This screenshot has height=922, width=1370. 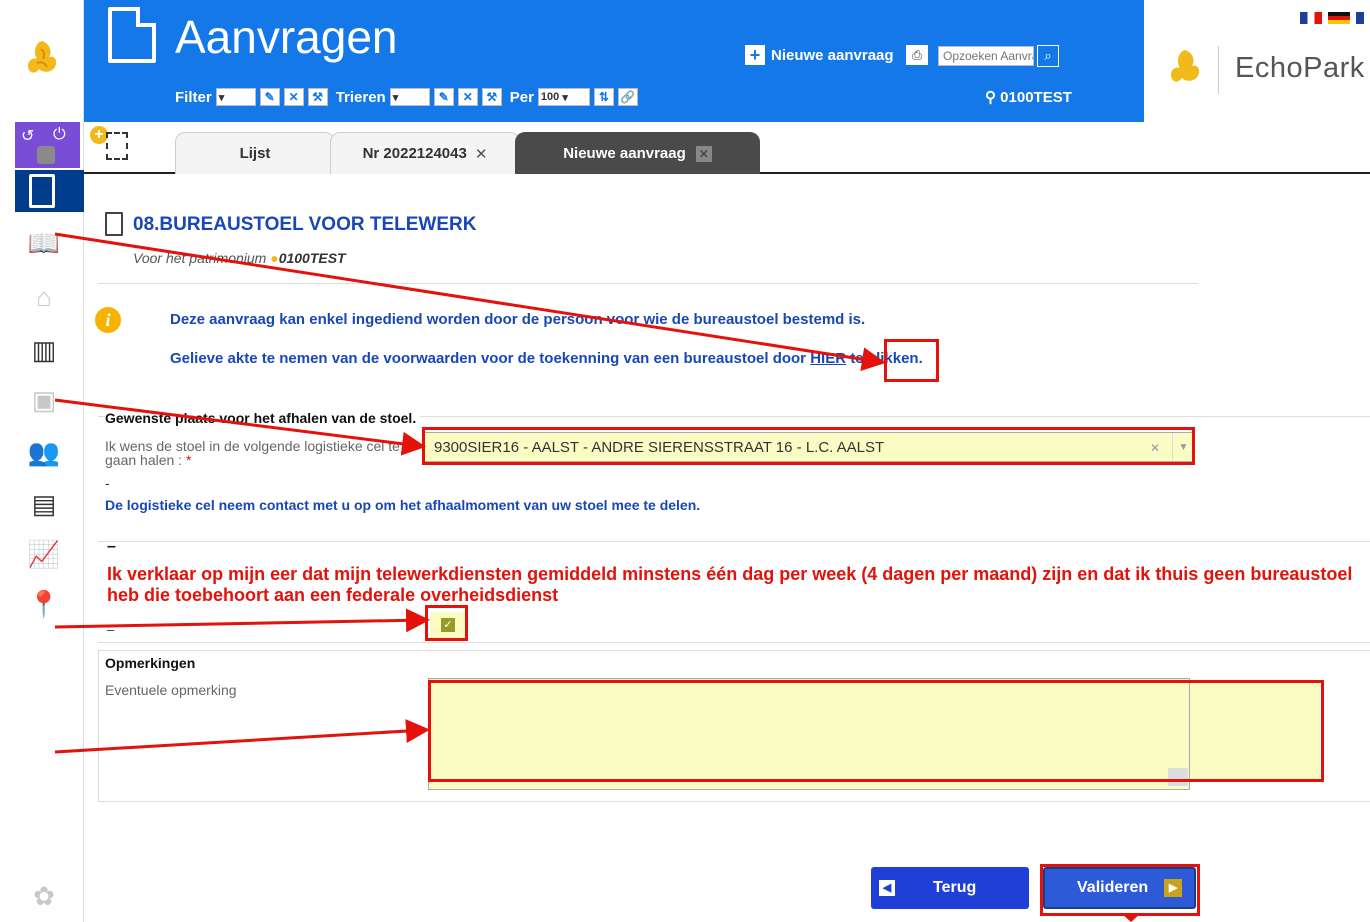 I want to click on validate-button: Valideren ▶, so click(x=1119, y=888).